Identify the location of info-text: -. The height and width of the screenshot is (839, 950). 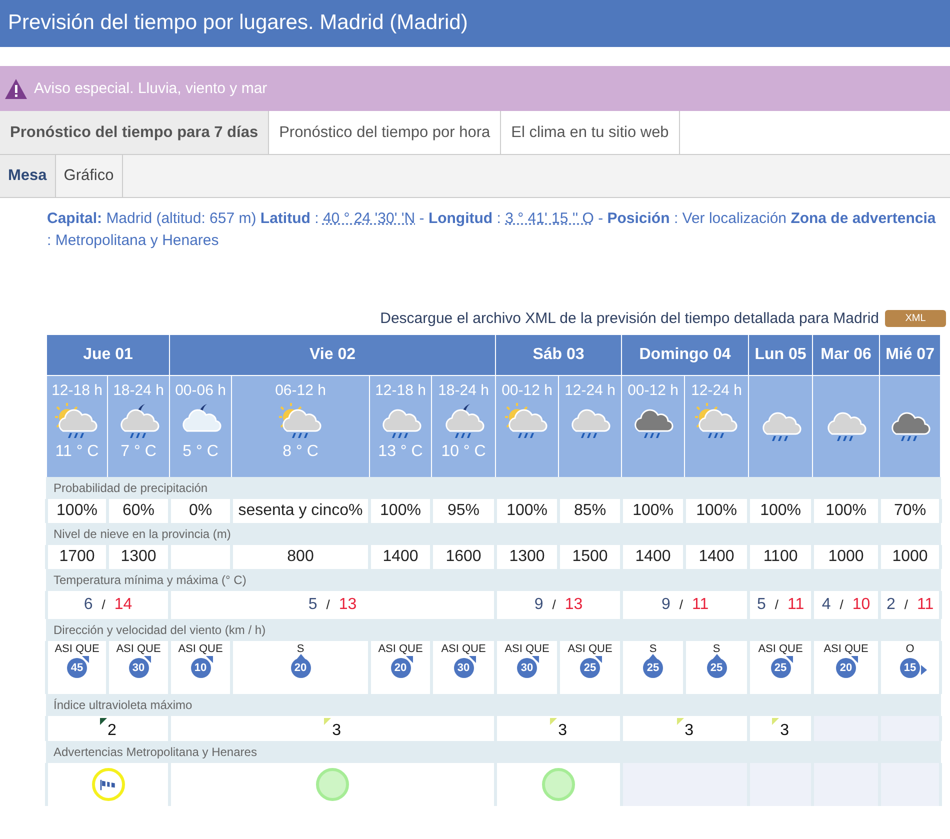
(421, 218).